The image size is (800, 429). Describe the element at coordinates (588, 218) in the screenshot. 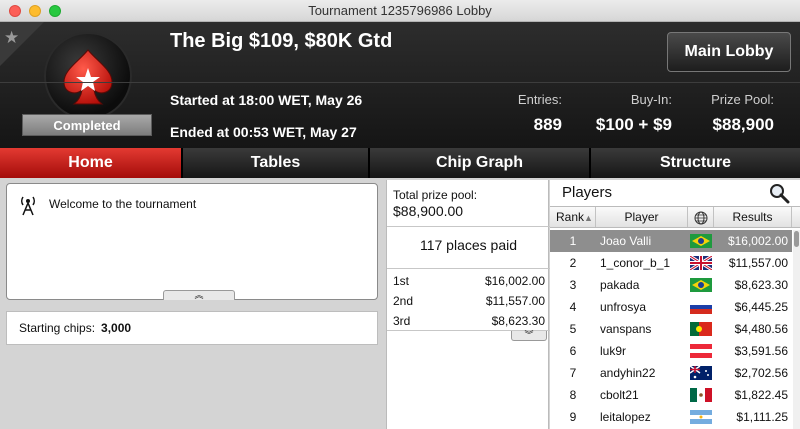

I see `sort-asc-icon: ▲` at that location.